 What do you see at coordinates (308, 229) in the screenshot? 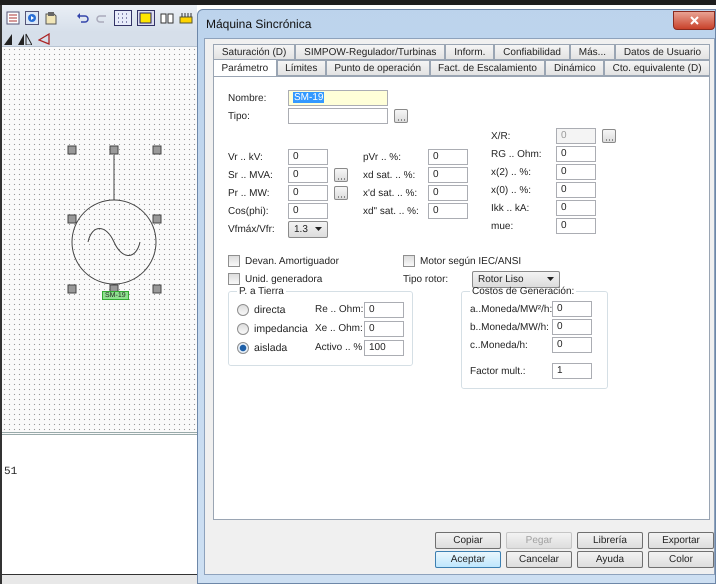
I see `dropdown: 1.3` at bounding box center [308, 229].